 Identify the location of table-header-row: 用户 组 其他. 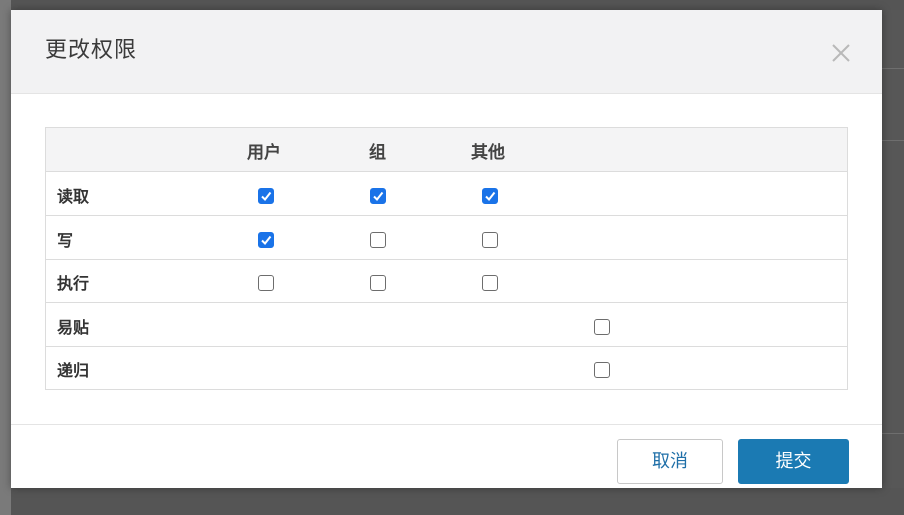
(446, 150).